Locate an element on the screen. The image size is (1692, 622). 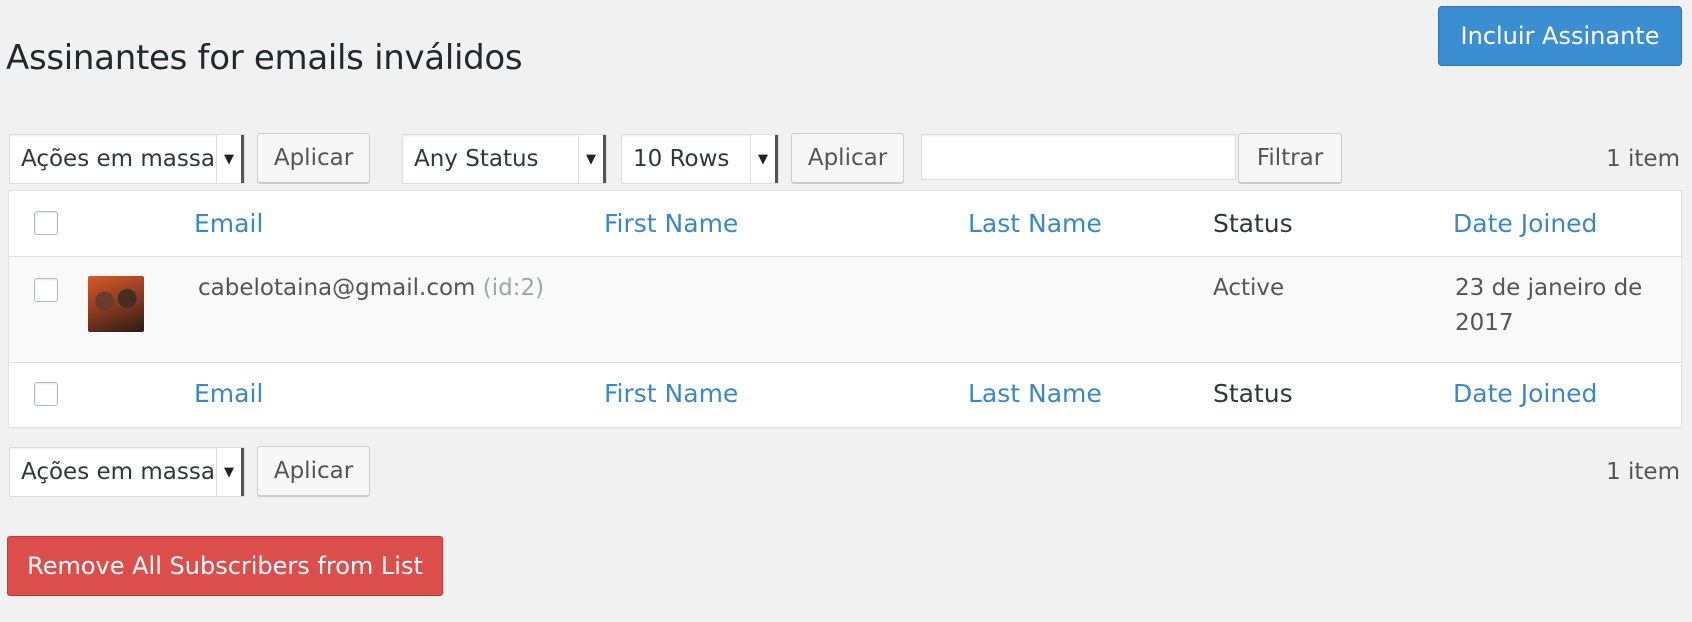
status-filter-label: Any Status is located at coordinates (476, 159).